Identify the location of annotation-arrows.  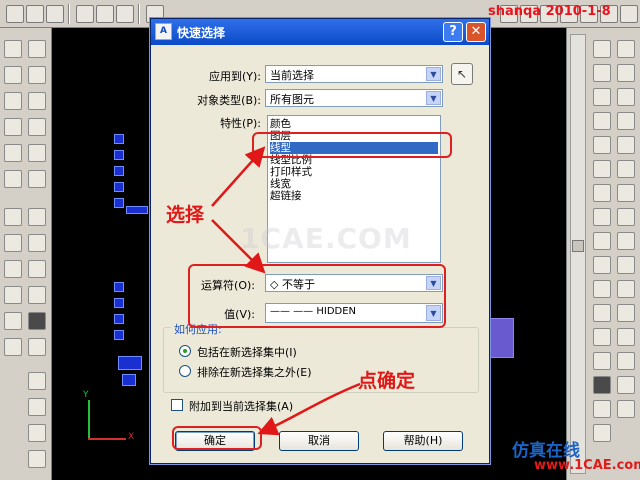
(286, 291).